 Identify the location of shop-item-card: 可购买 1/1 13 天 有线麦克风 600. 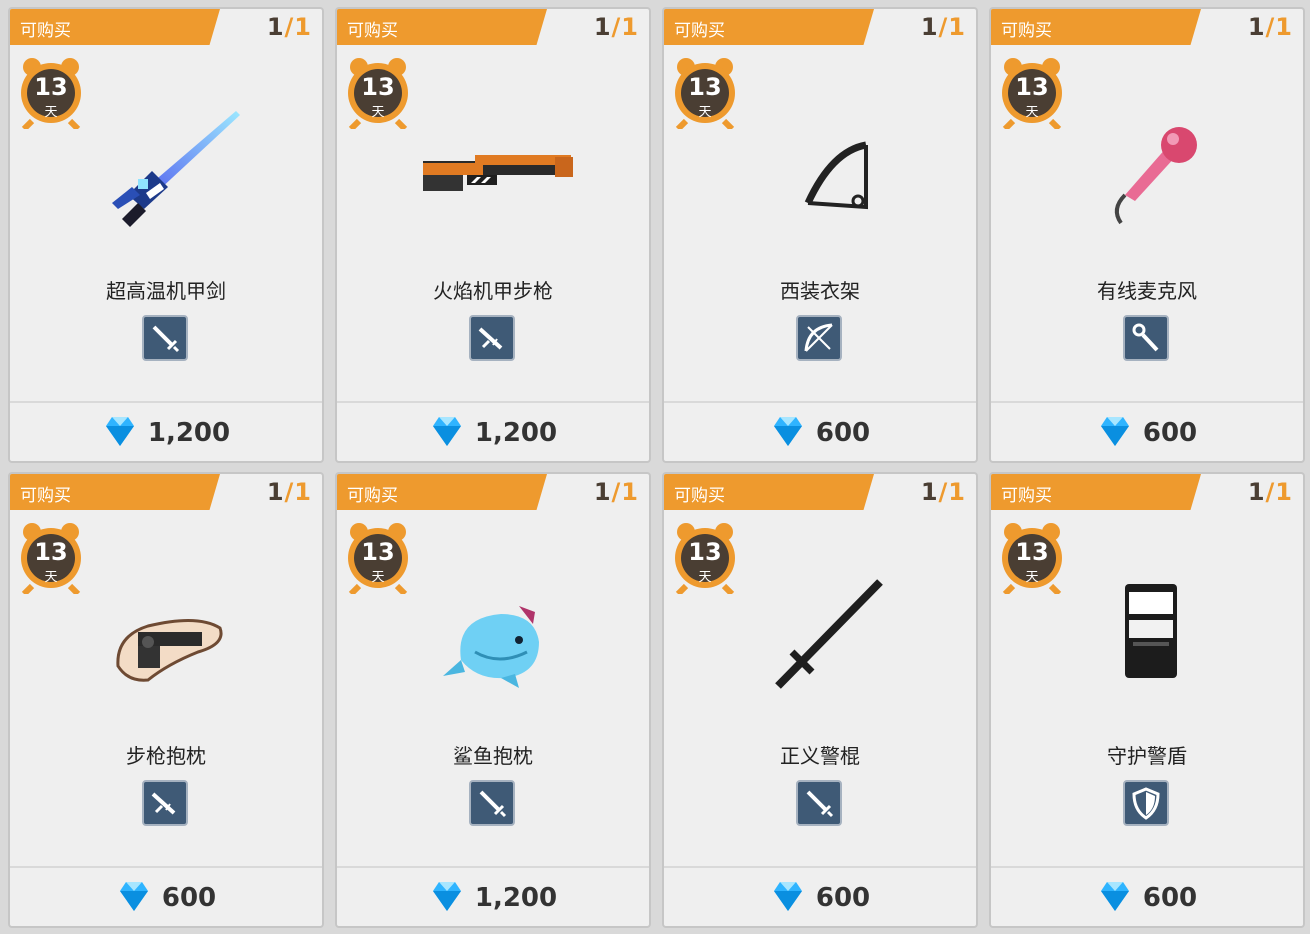
(1147, 235).